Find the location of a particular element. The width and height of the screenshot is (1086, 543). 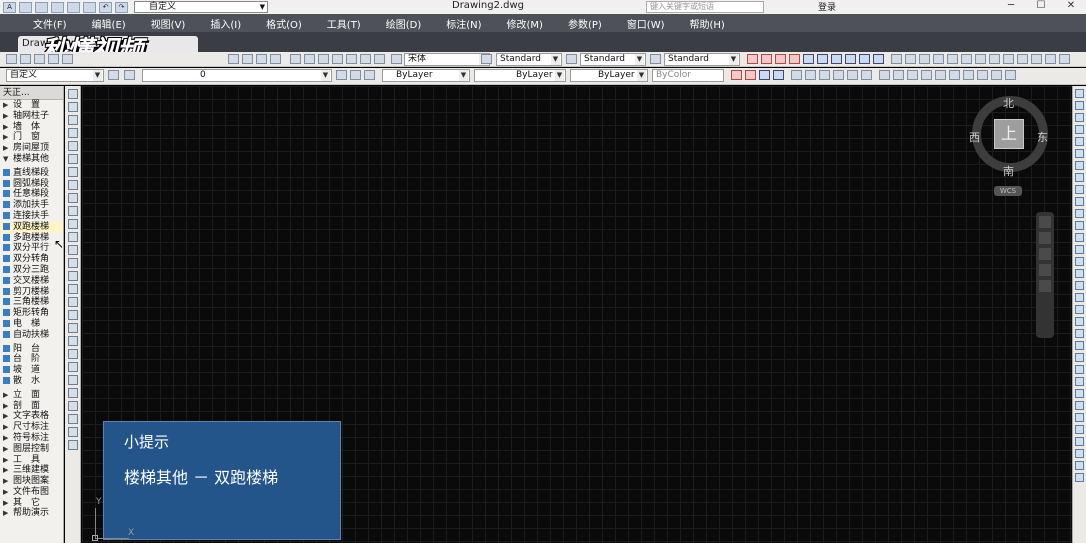

paste-icon is located at coordinates (73, 406).